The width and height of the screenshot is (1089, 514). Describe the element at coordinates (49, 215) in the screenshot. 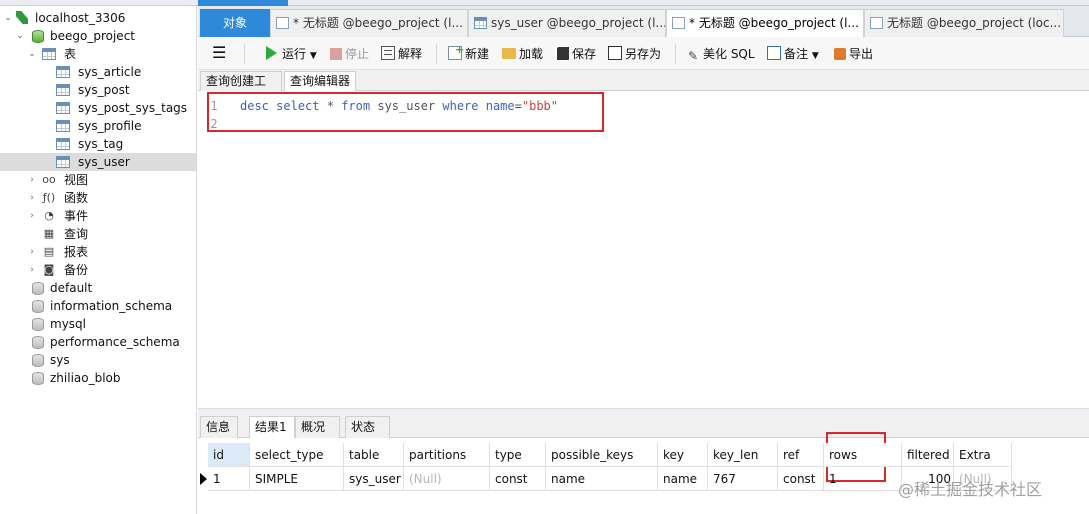

I see `event-icon: ◔` at that location.